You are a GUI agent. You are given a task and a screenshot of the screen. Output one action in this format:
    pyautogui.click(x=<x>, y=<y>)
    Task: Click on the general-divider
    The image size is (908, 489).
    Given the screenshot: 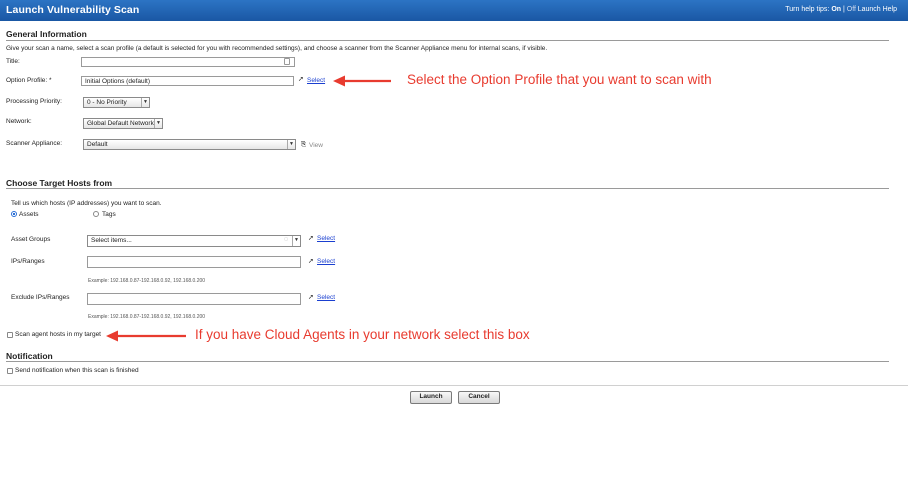 What is the action you would take?
    pyautogui.click(x=447, y=40)
    